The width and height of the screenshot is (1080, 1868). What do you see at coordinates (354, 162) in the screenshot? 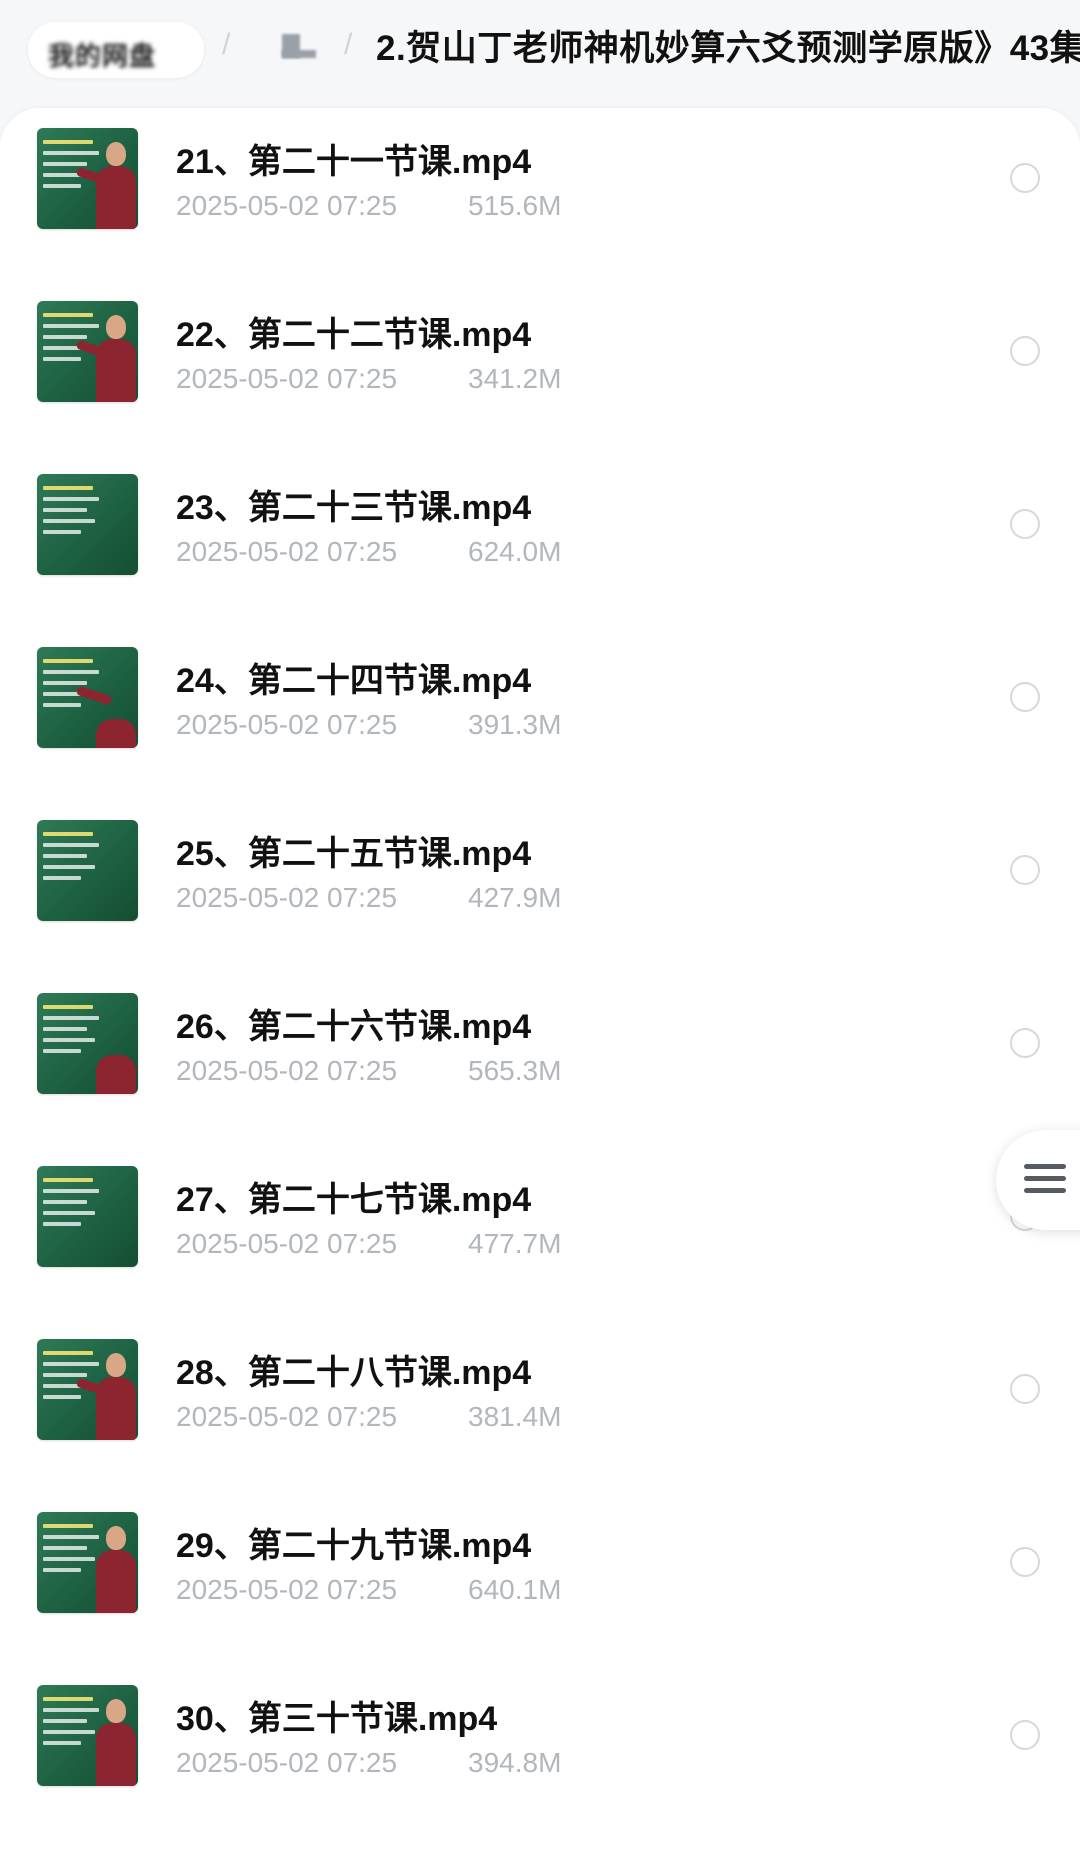
I see `file-name: 21、第二十一节课.mp4` at bounding box center [354, 162].